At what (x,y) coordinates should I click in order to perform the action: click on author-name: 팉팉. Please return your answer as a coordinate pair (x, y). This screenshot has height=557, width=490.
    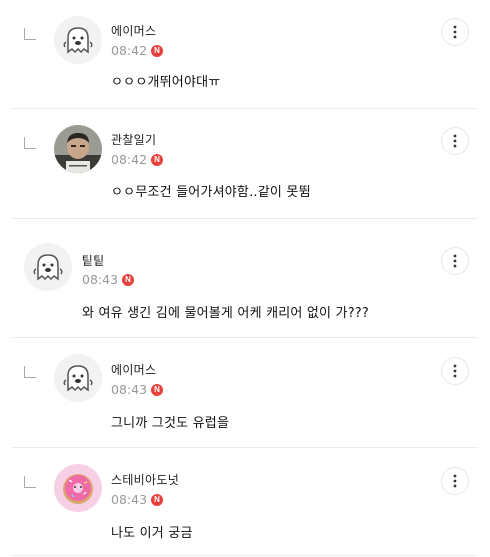
    Looking at the image, I should click on (93, 260).